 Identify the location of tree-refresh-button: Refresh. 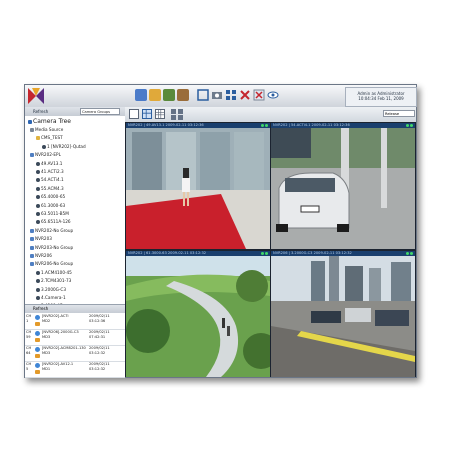
(40, 111).